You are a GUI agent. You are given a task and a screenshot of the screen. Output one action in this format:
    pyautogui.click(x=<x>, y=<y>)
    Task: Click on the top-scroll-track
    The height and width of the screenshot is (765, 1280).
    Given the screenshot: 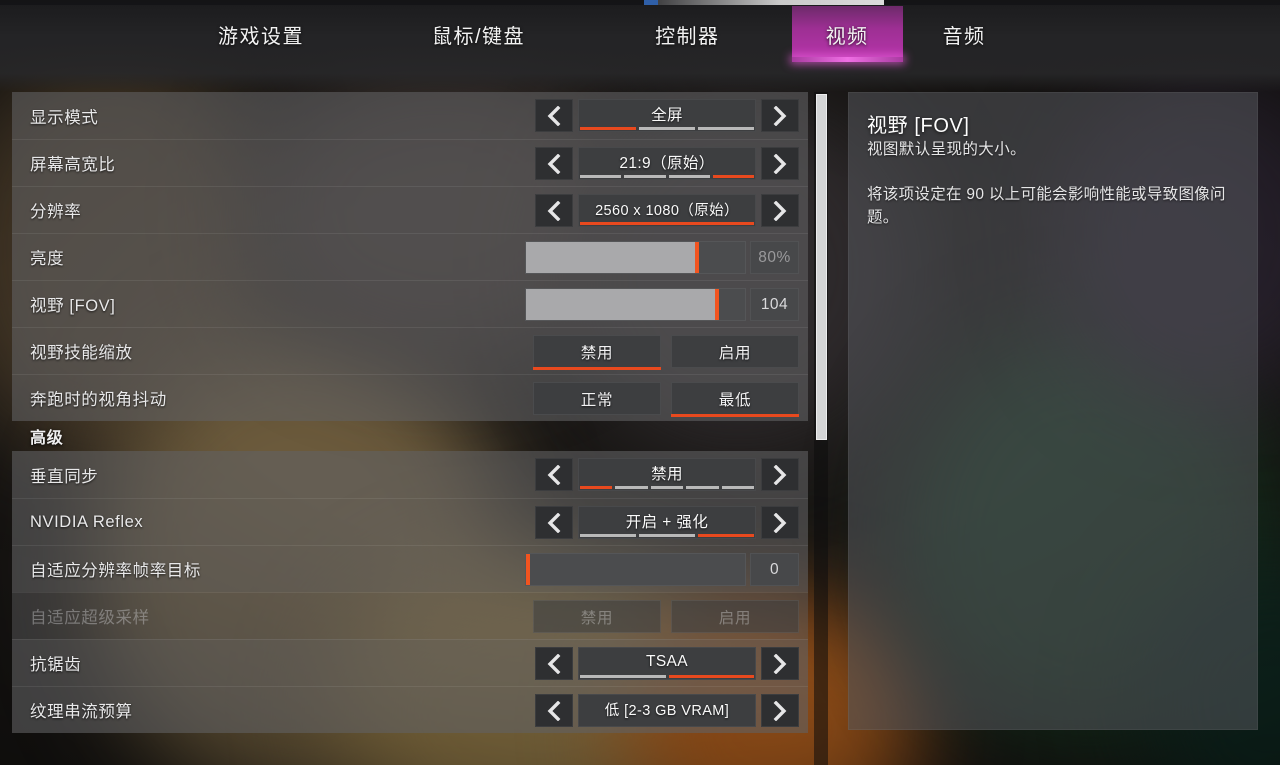 What is the action you would take?
    pyautogui.click(x=640, y=2)
    